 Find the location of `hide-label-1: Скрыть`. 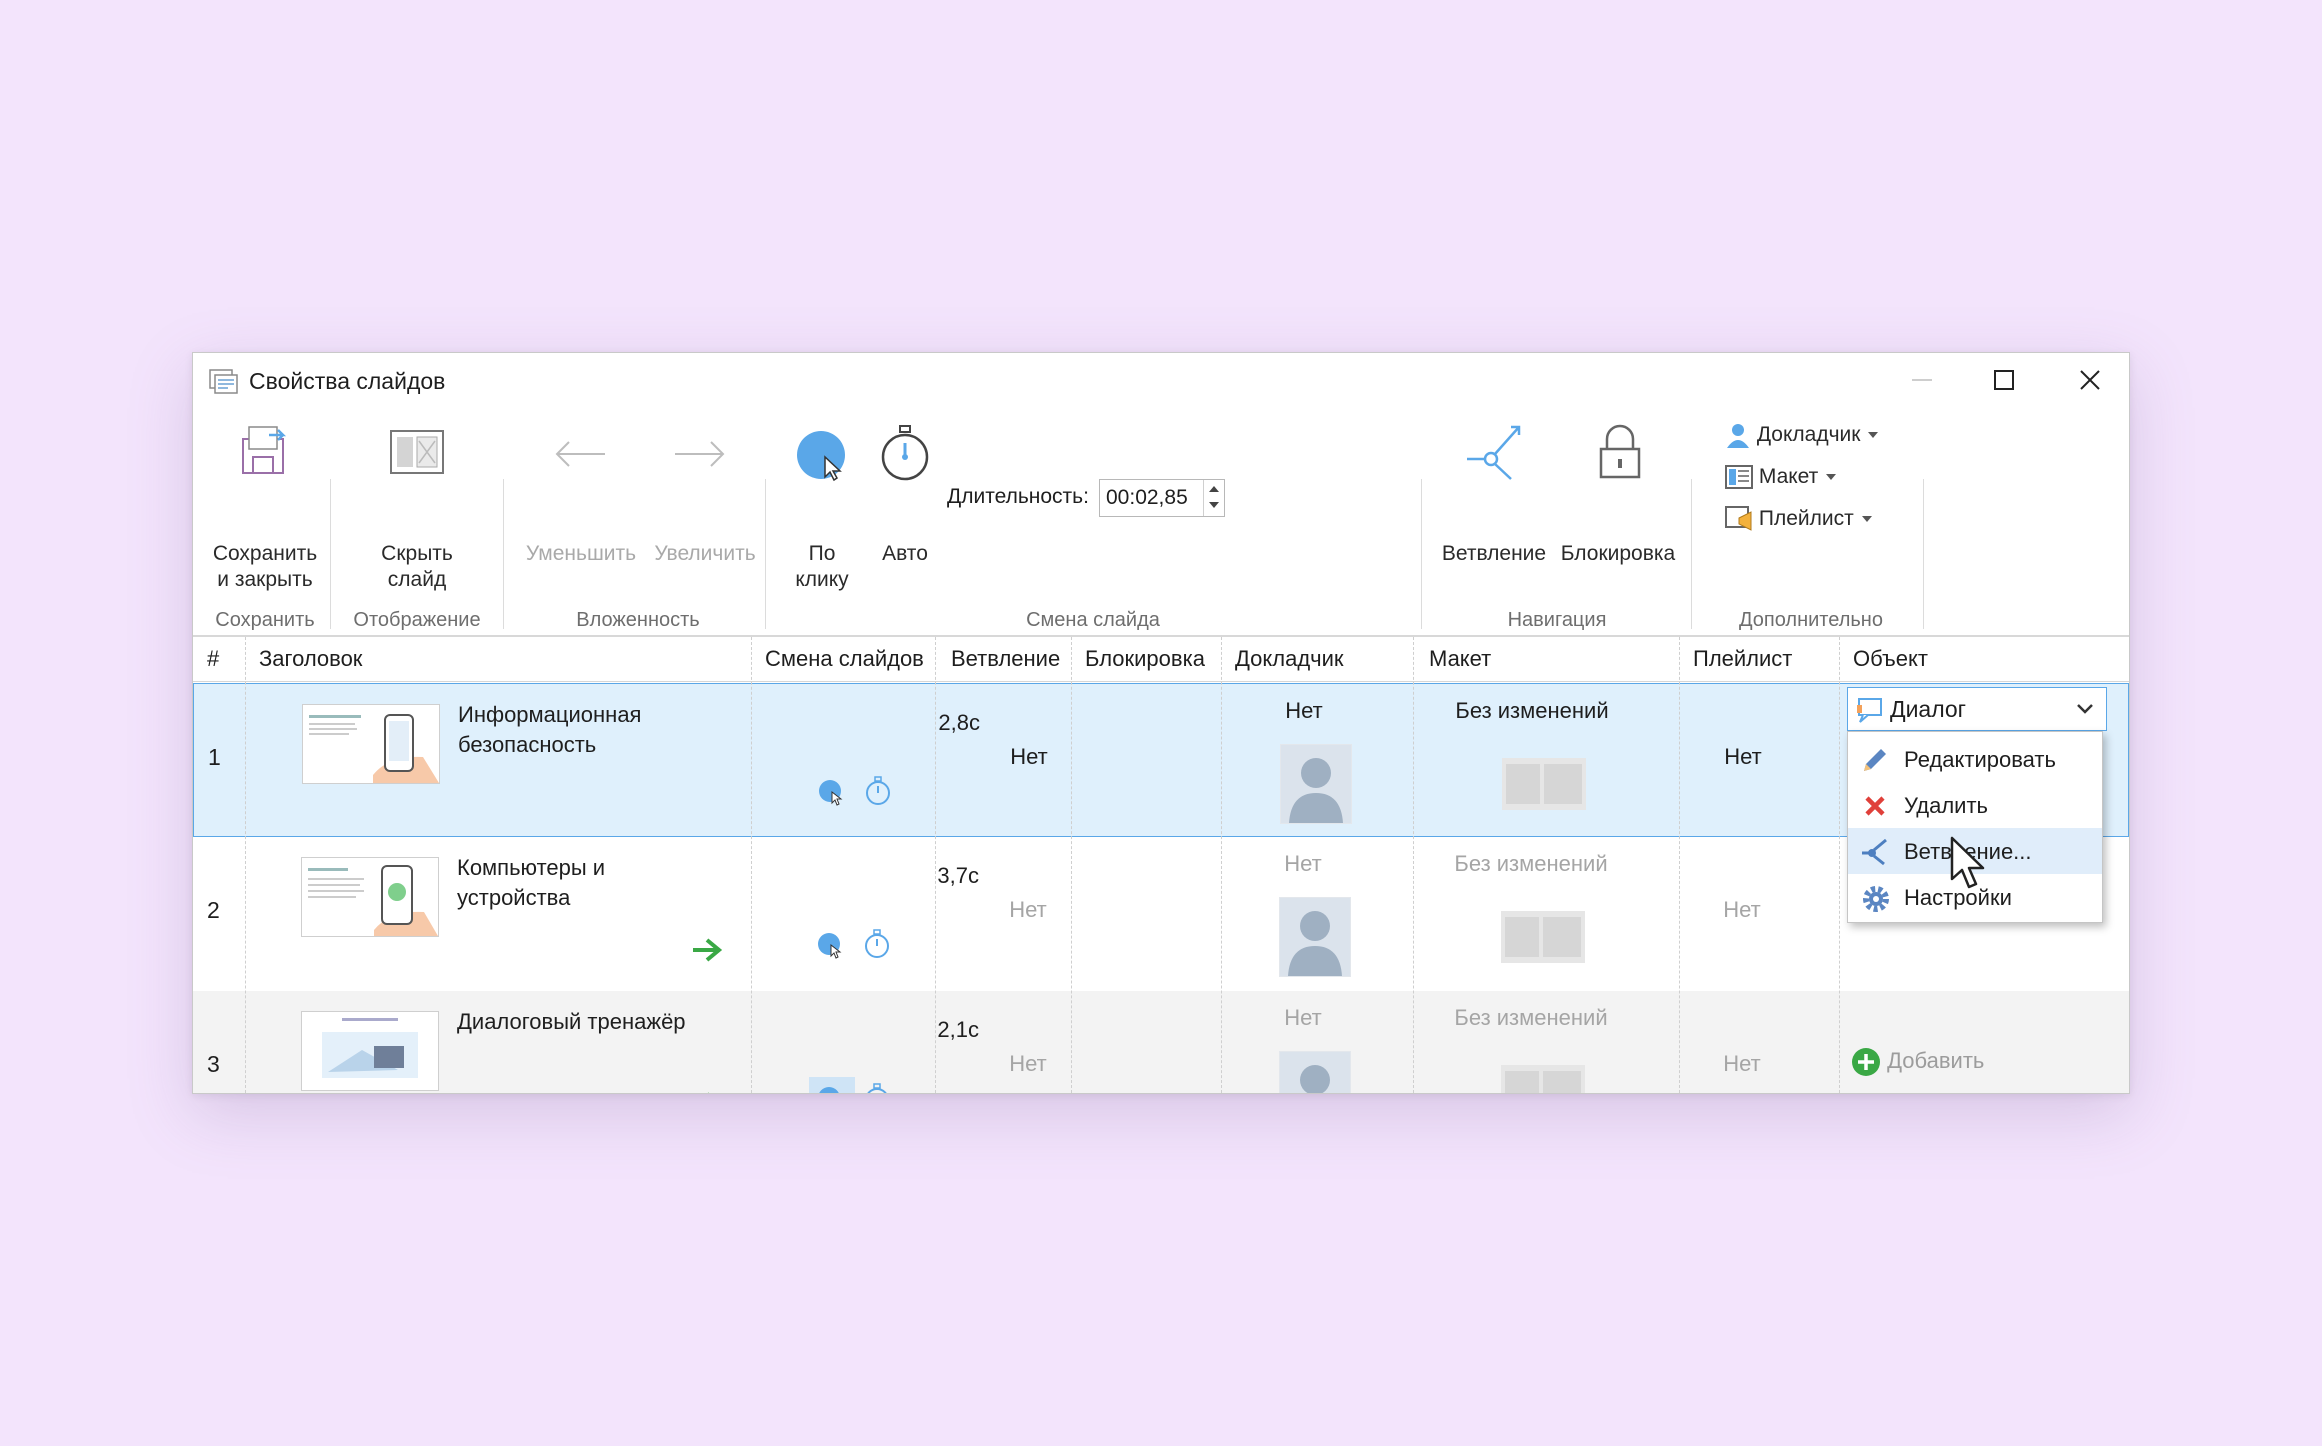

hide-label-1: Скрыть is located at coordinates (417, 553).